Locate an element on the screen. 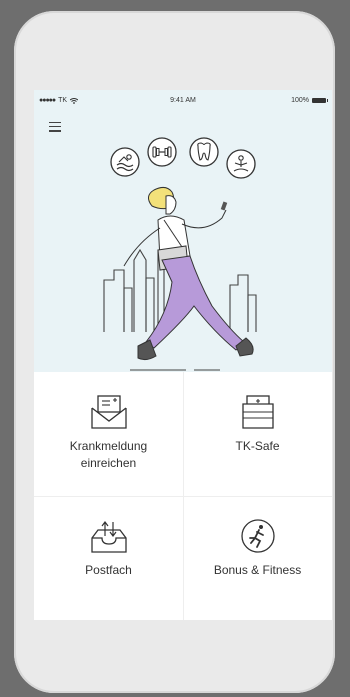 This screenshot has height=697, width=350. envelope-report-icon is located at coordinates (109, 412).